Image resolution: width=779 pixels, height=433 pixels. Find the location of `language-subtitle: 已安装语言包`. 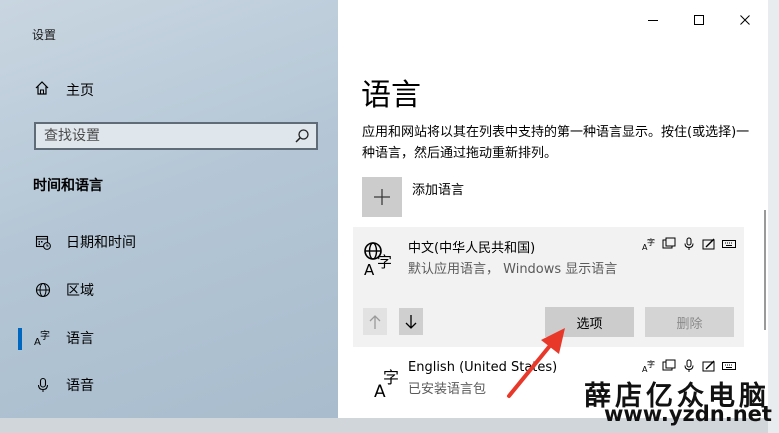

language-subtitle: 已安装语言包 is located at coordinates (447, 389).